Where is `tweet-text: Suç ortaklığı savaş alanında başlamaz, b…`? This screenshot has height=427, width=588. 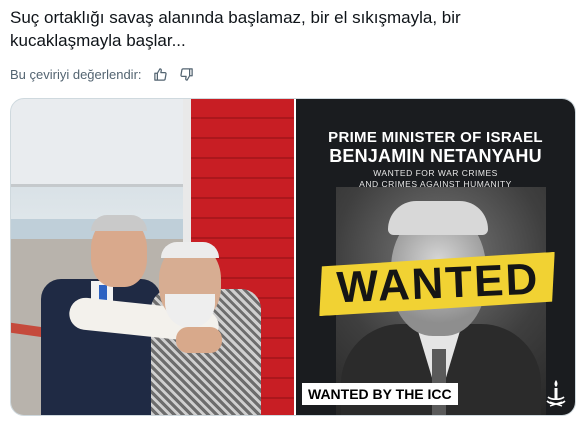
tweet-text: Suç ortaklığı savaş alanında başlamaz, b… is located at coordinates (235, 29).